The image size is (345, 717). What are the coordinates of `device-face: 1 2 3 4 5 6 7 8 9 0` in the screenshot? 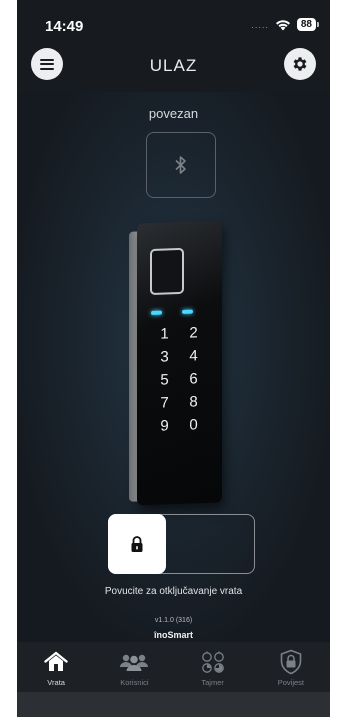 It's located at (179, 363).